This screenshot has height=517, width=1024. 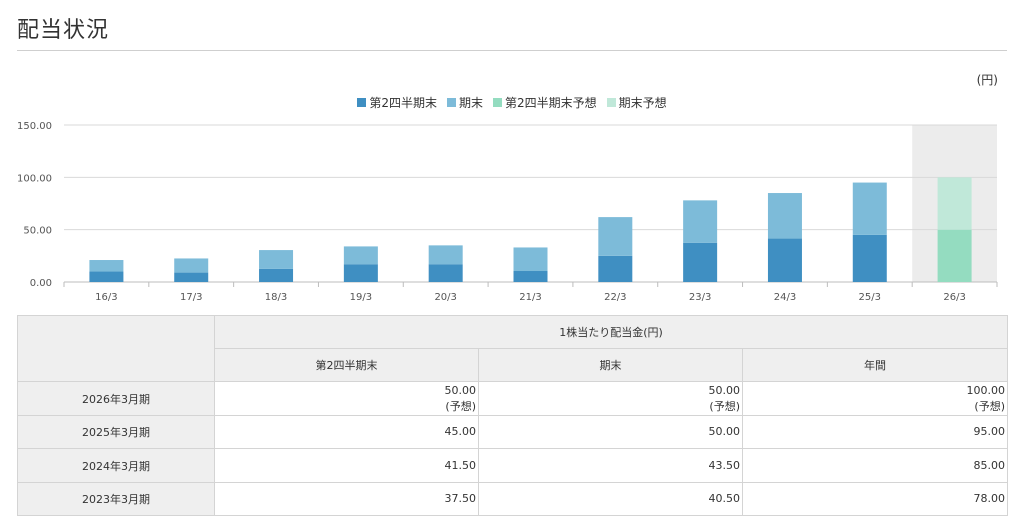 What do you see at coordinates (346, 365) in the screenshot?
I see `table-col-header-q2: 第2四半期末` at bounding box center [346, 365].